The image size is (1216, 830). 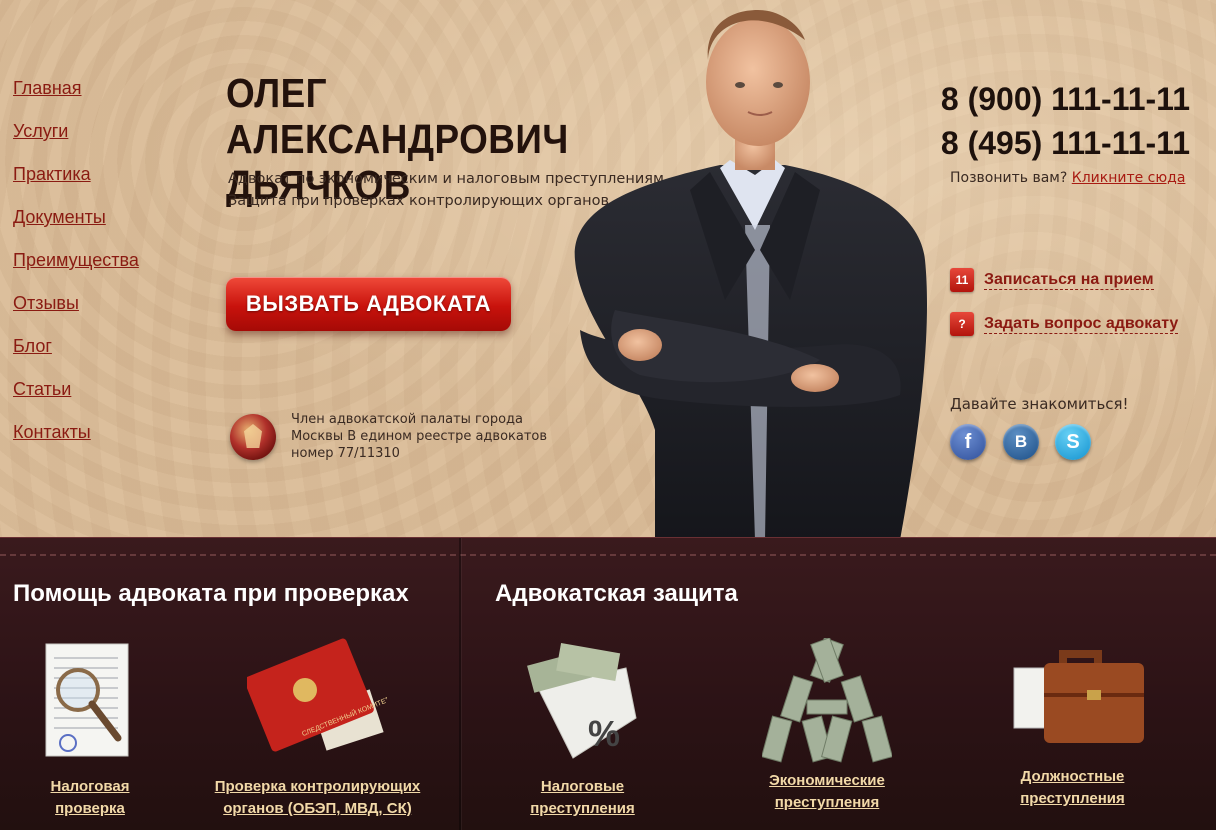 I want to click on card-tax-audit-label: Налоговая проверка, so click(x=90, y=798).